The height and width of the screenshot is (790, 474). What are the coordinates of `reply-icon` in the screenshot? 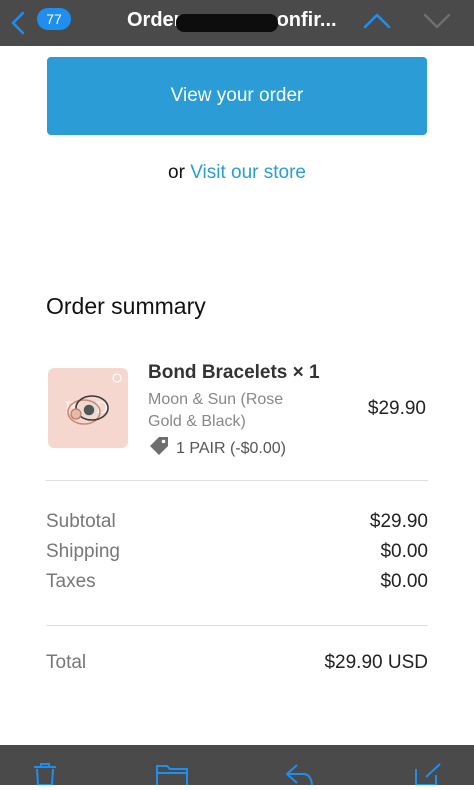 It's located at (299, 776).